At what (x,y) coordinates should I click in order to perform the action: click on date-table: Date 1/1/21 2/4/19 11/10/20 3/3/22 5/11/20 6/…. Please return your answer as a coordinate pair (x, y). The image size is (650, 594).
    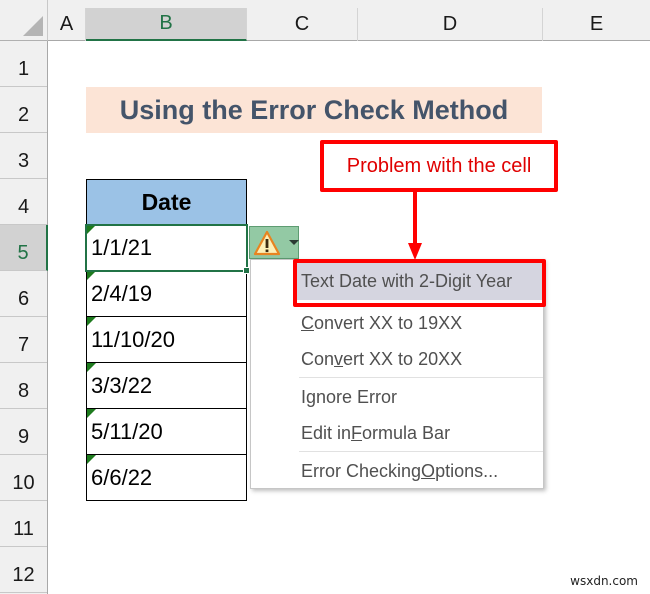
    Looking at the image, I should click on (166, 340).